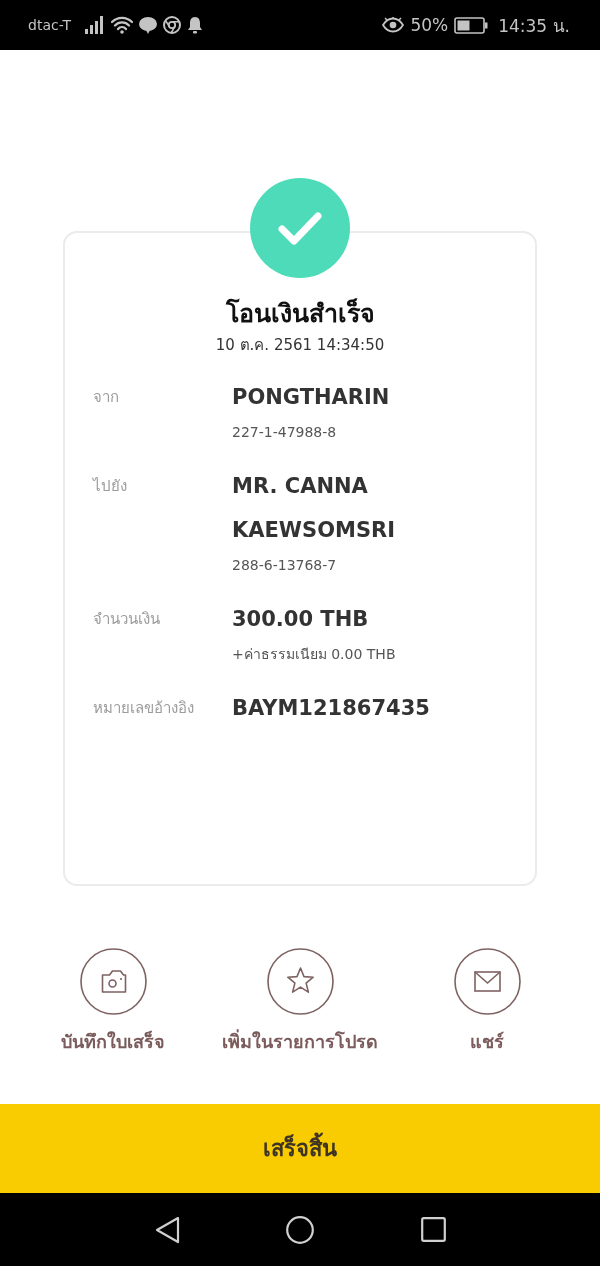 This screenshot has height=1266, width=600. I want to click on field-detail: +ค่าธรรมเนียม 0.00 THB, so click(314, 654).